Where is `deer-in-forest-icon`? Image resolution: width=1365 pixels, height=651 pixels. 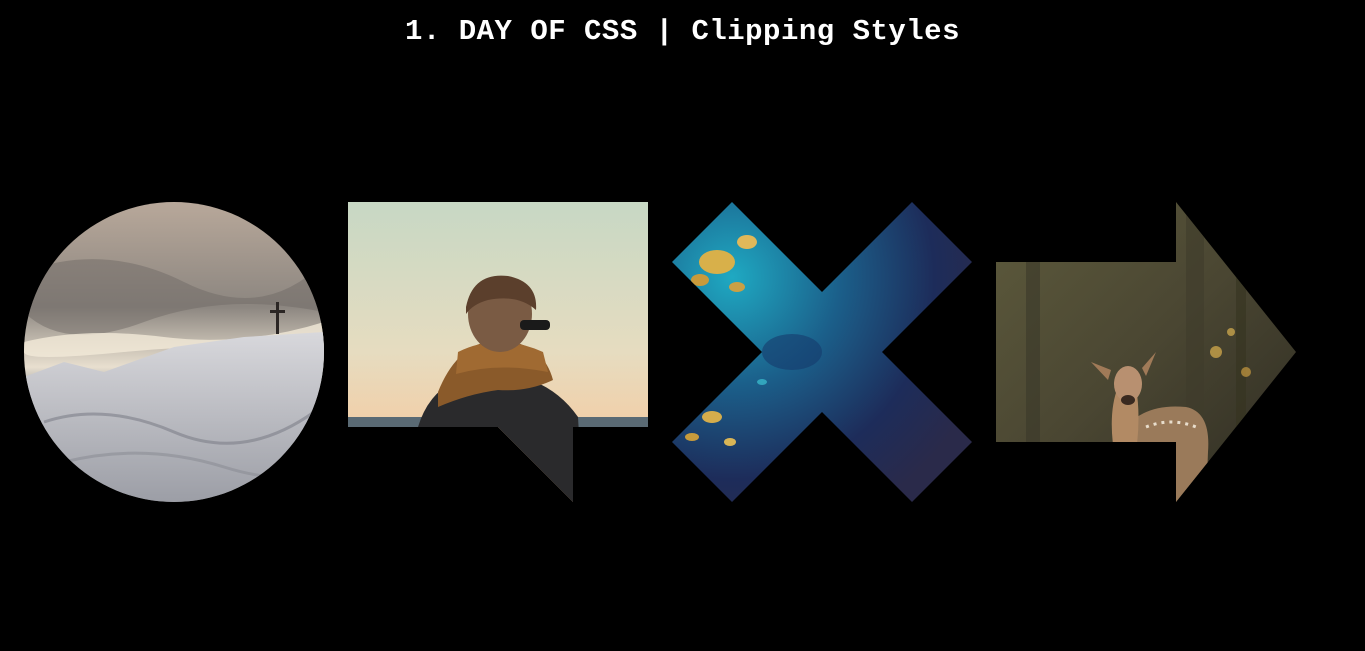 deer-in-forest-icon is located at coordinates (1146, 352).